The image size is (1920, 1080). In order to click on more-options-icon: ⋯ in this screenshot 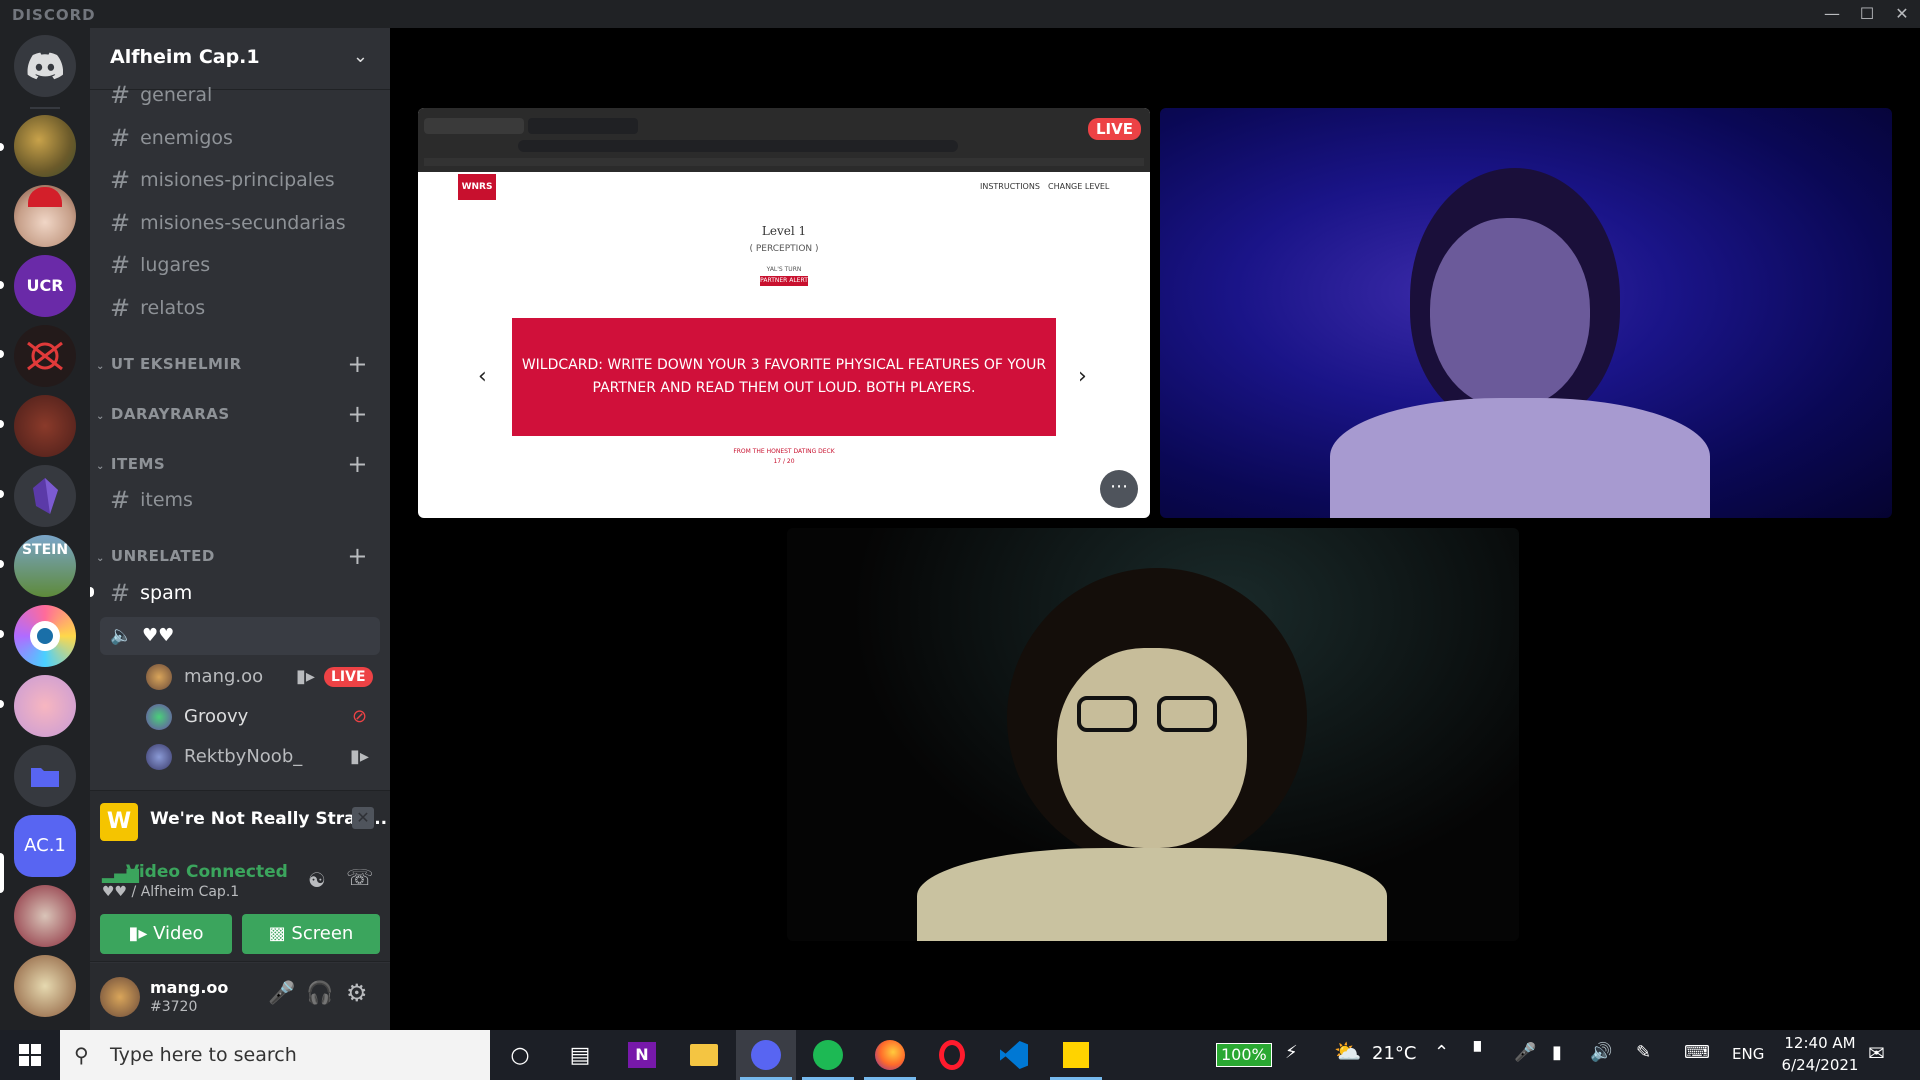, I will do `click(1119, 489)`.